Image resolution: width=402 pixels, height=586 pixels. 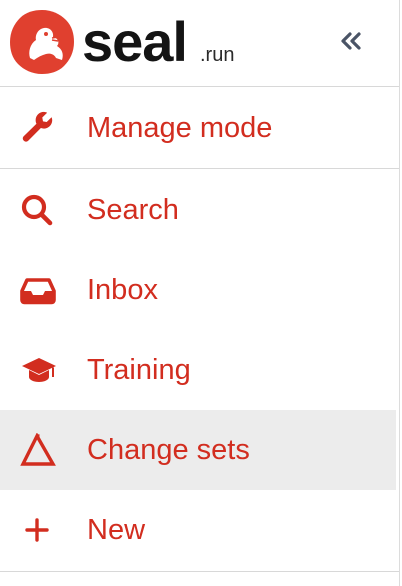 I want to click on nav-item-change-sets: Change sets, so click(x=198, y=450).